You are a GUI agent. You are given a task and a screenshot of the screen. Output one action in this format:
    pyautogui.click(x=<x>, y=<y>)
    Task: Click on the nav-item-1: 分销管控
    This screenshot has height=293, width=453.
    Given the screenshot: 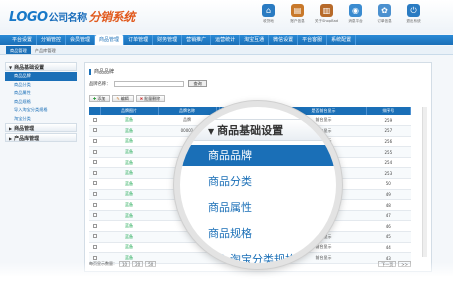 What is the action you would take?
    pyautogui.click(x=52, y=40)
    